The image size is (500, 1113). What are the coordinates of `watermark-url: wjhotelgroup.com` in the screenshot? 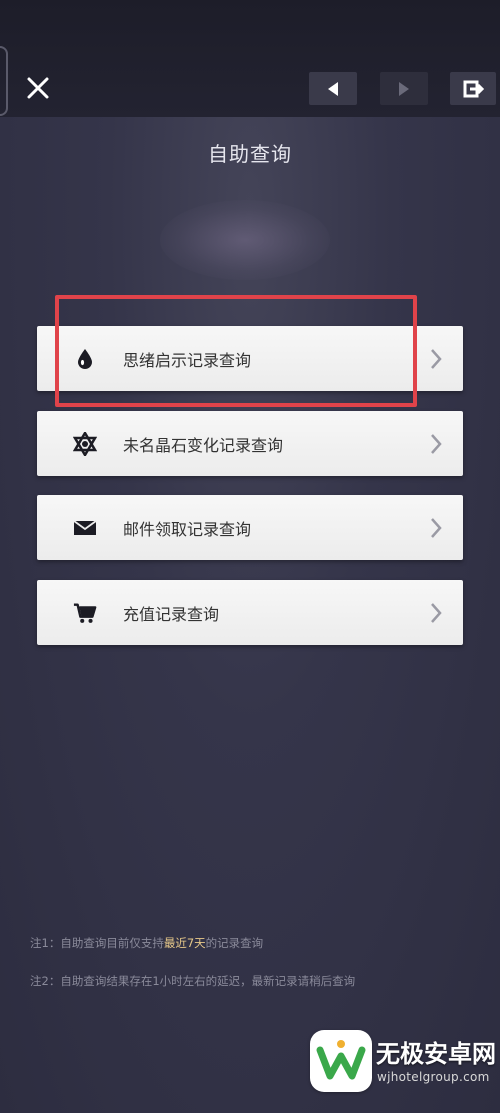 It's located at (433, 1077).